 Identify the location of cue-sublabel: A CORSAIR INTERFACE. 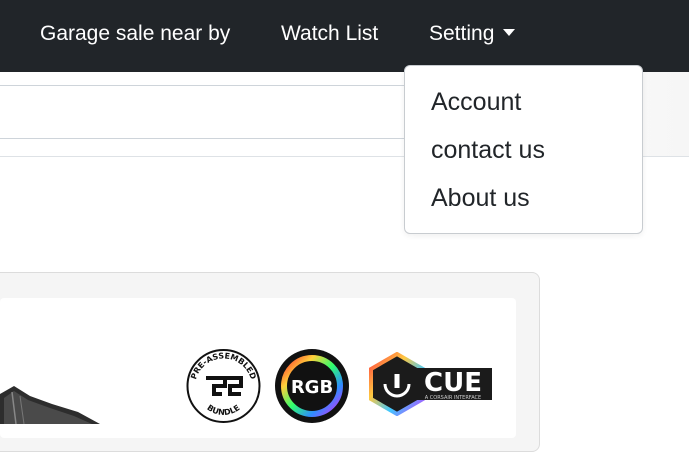
(453, 398).